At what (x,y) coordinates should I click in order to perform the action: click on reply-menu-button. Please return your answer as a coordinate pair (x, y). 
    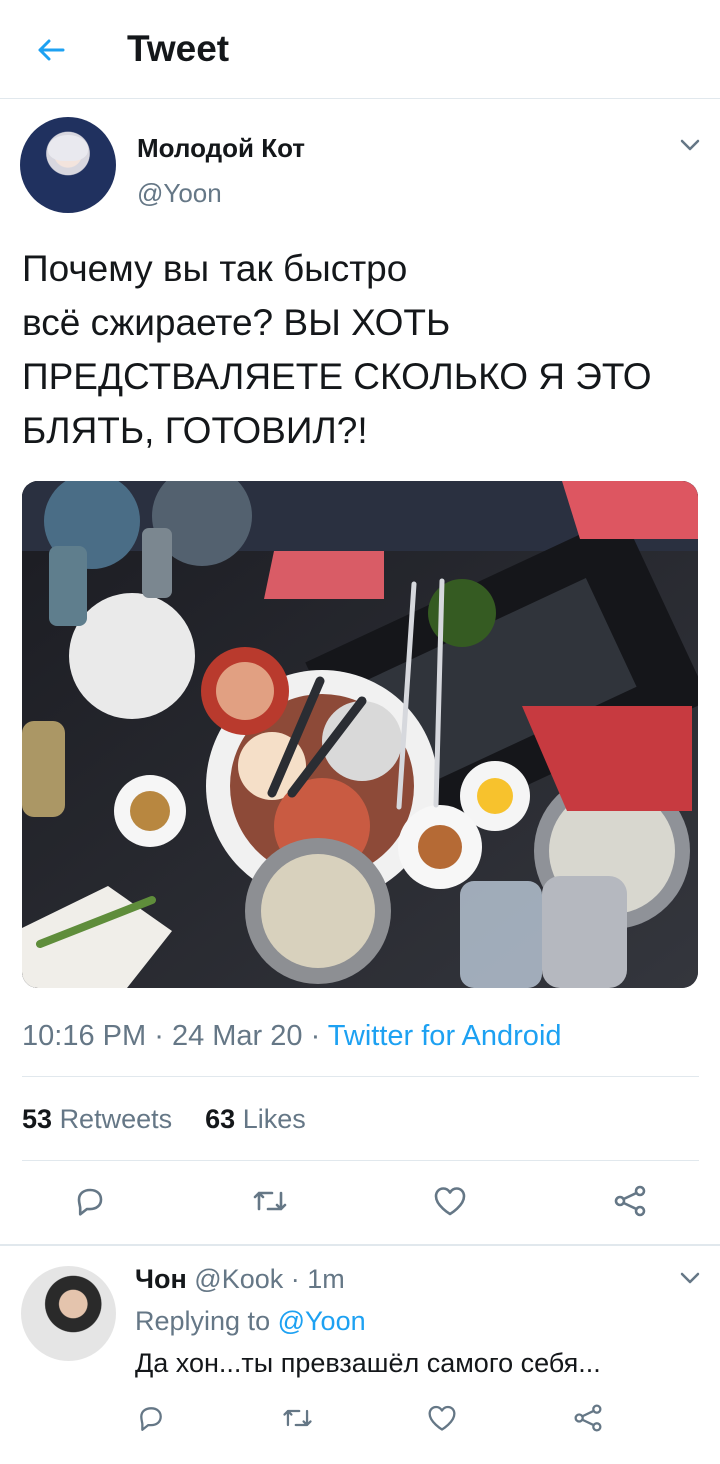
    Looking at the image, I should click on (690, 1278).